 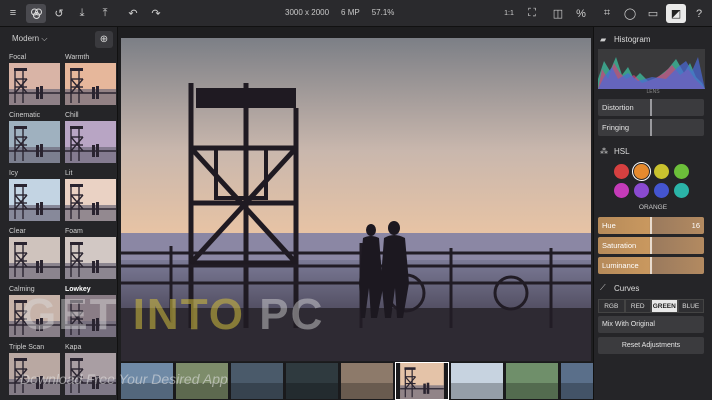 I want to click on saturation-slider: Saturation, so click(x=651, y=245).